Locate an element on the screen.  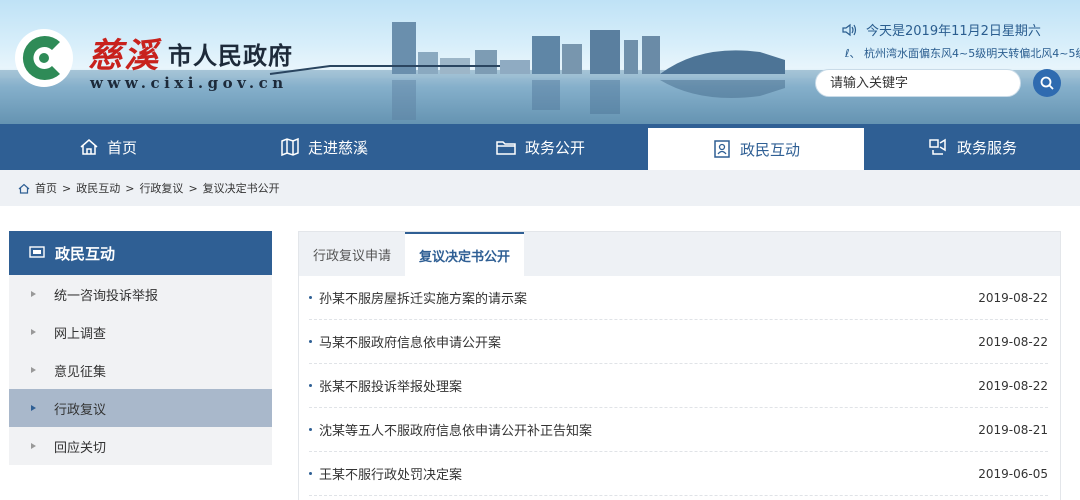
list-item-title-wrap: 孙某不服房屋拆迁实施方案的请示案 is located at coordinates (418, 297).